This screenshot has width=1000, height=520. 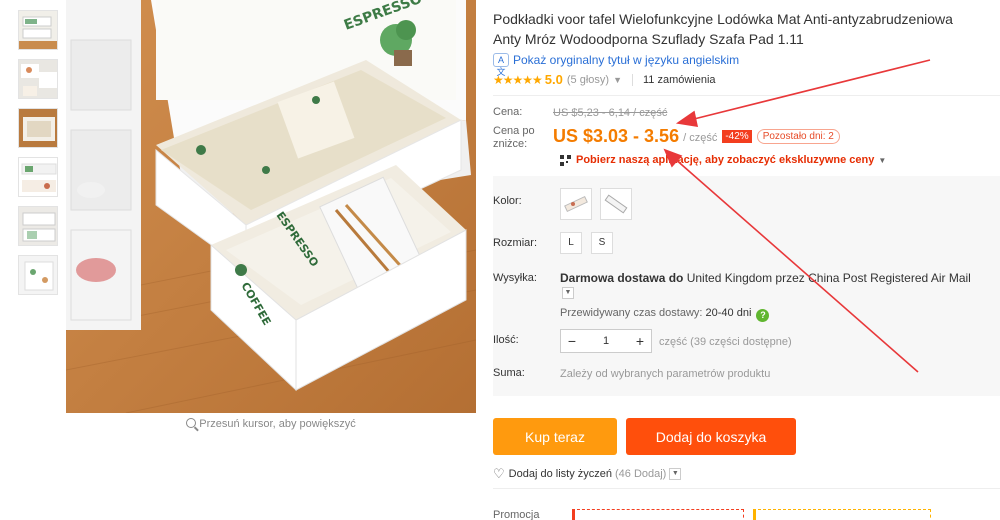 What do you see at coordinates (553, 79) in the screenshot?
I see `rating-value: 5.0` at bounding box center [553, 79].